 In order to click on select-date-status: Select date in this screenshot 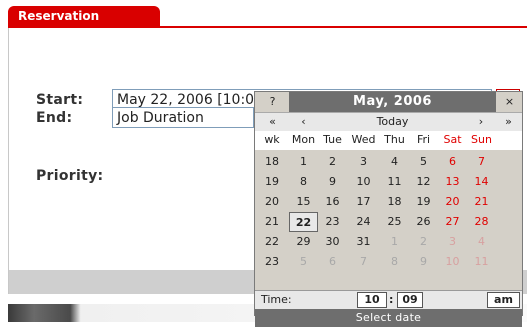, I will do `click(388, 318)`.